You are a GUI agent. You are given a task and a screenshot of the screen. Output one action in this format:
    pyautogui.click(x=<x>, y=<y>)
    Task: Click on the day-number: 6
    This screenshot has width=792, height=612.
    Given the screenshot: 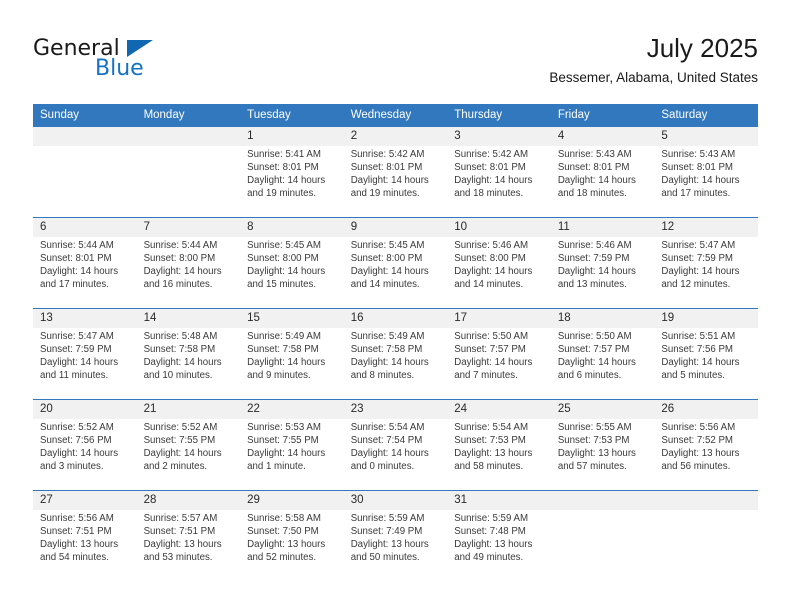 What is the action you would take?
    pyautogui.click(x=85, y=227)
    